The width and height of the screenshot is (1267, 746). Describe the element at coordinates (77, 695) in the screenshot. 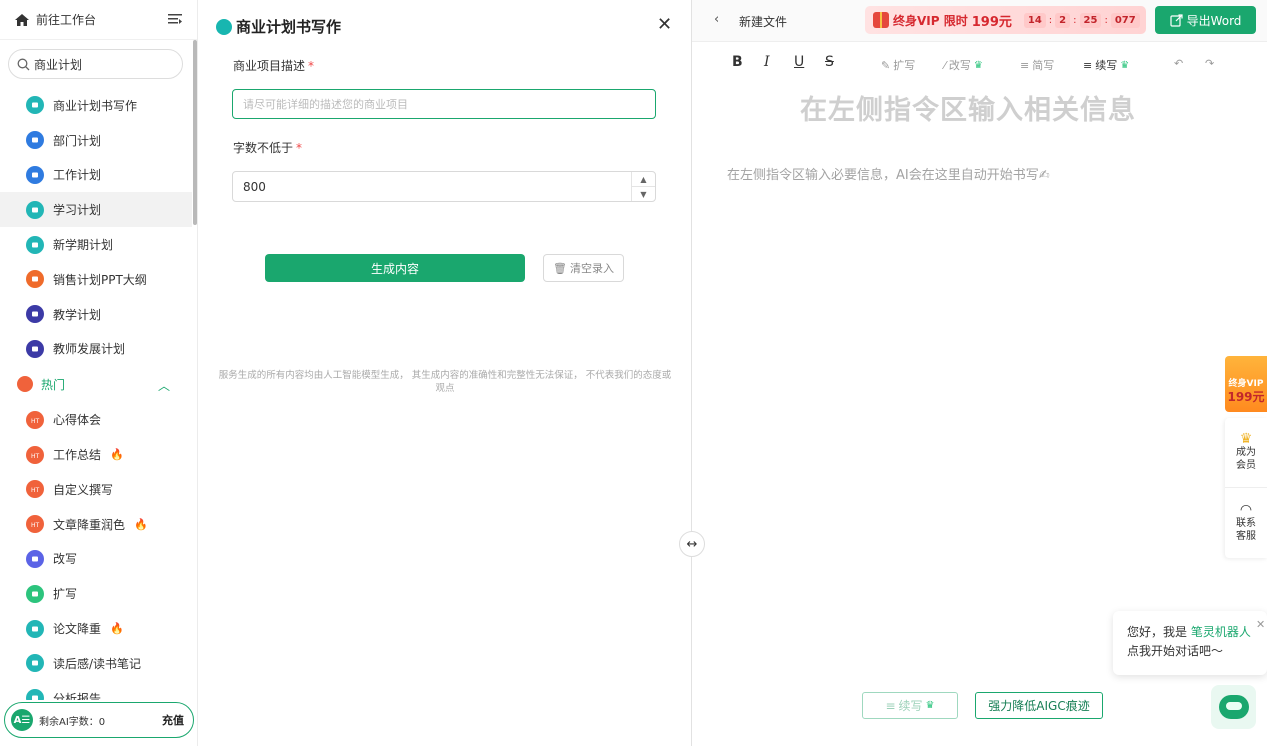

I see `sidebar-item-label: 分析报告` at that location.